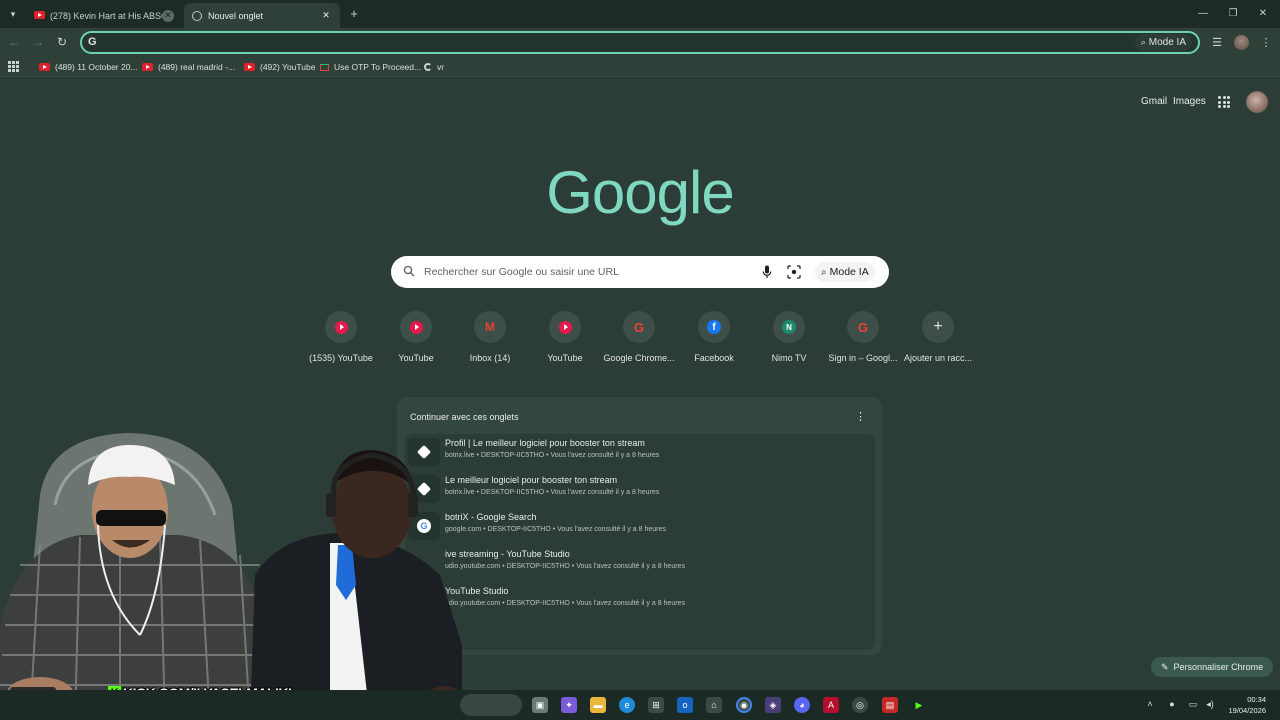  What do you see at coordinates (714, 705) in the screenshot?
I see `screenshot-icon: ⌂` at bounding box center [714, 705].